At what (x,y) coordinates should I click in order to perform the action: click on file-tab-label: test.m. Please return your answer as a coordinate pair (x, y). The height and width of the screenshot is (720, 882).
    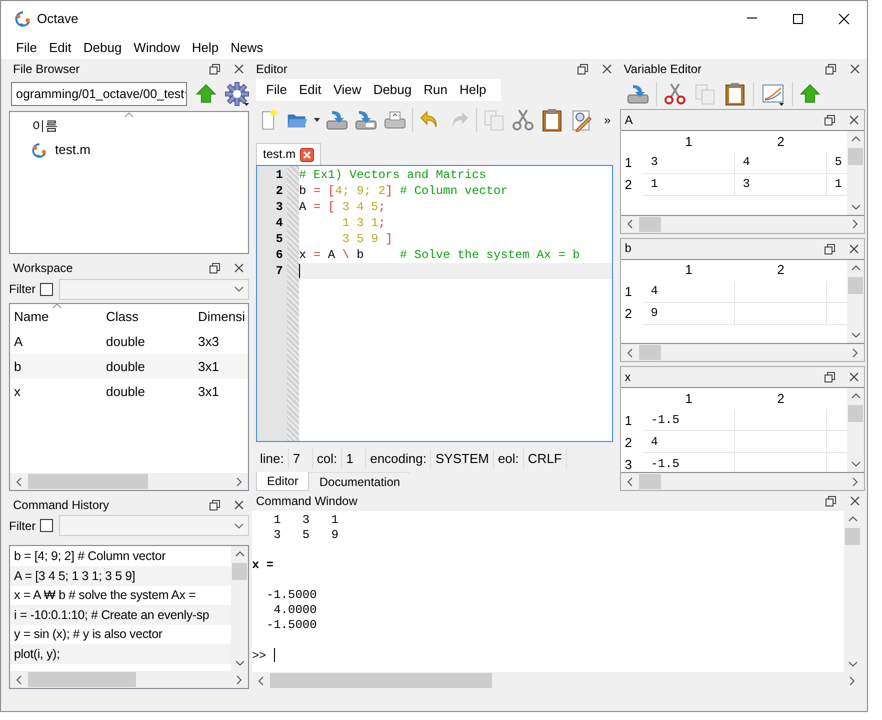
    Looking at the image, I should click on (279, 154).